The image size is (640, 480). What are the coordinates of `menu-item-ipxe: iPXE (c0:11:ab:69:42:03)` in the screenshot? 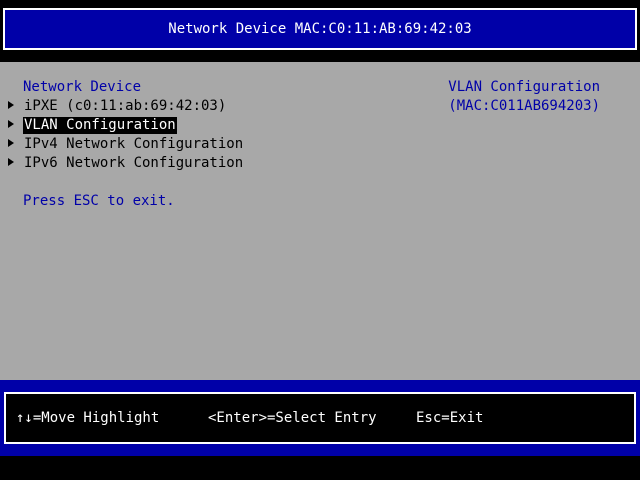 It's located at (218, 106).